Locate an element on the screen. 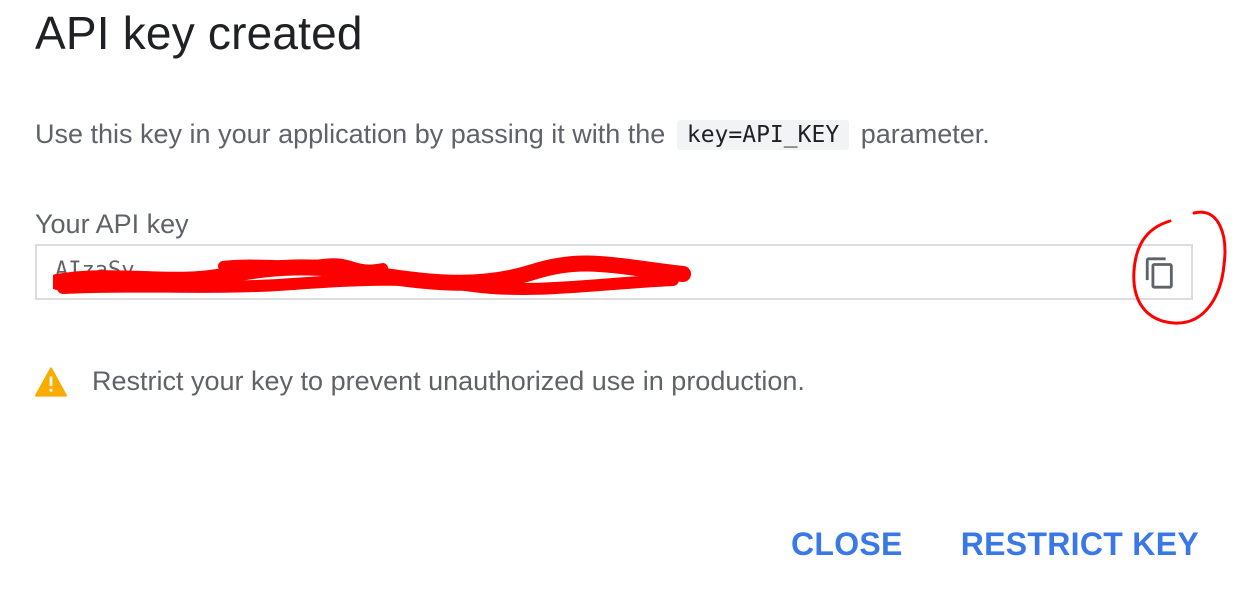 The image size is (1239, 590). close-button: CLOSE is located at coordinates (847, 544).